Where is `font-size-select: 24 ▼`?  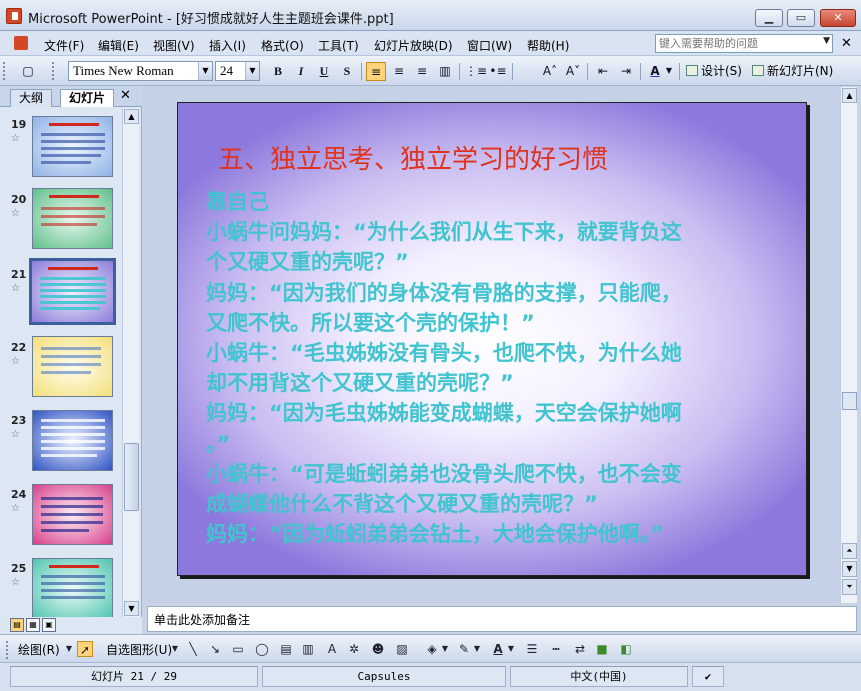 font-size-select: 24 ▼ is located at coordinates (237, 71).